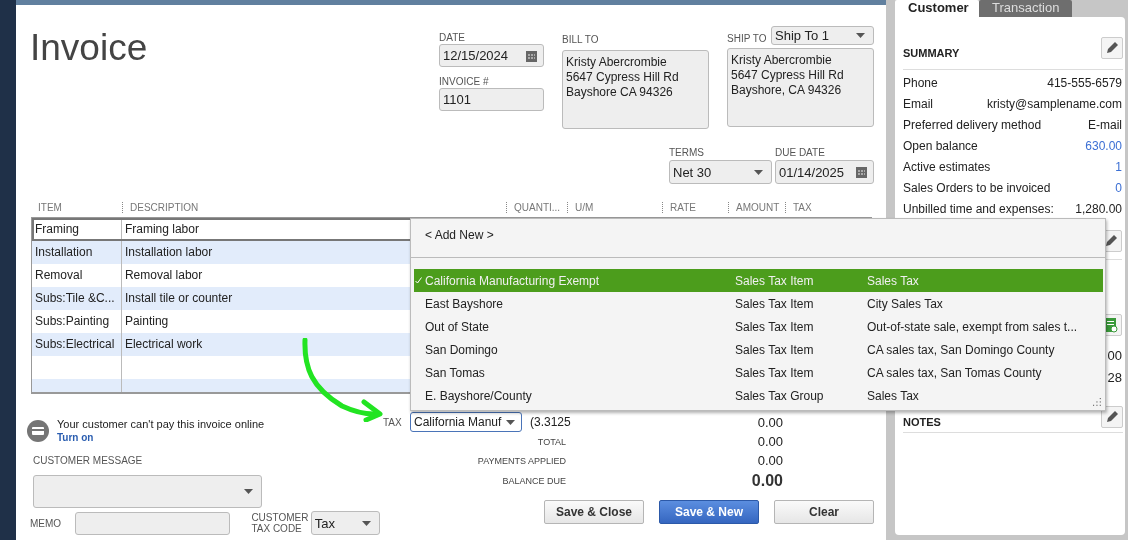 This screenshot has height=540, width=1128. Describe the element at coordinates (947, 166) in the screenshot. I see `summary-label: Active estimates` at that location.